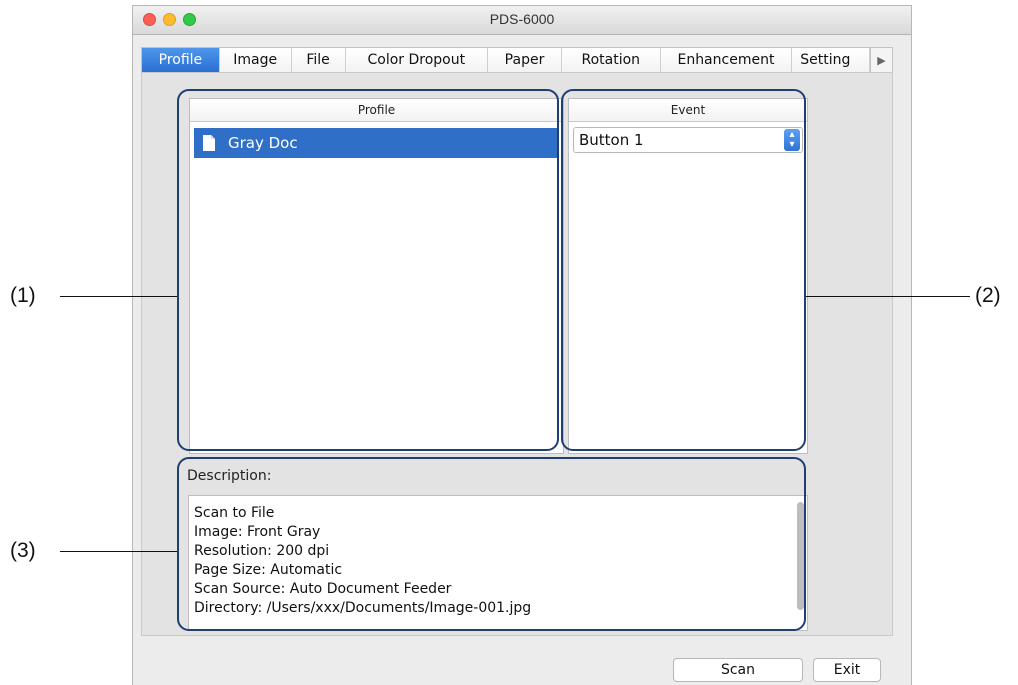 Image resolution: width=1018 pixels, height=685 pixels. Describe the element at coordinates (118, 296) in the screenshot. I see `callout-1-leader` at that location.